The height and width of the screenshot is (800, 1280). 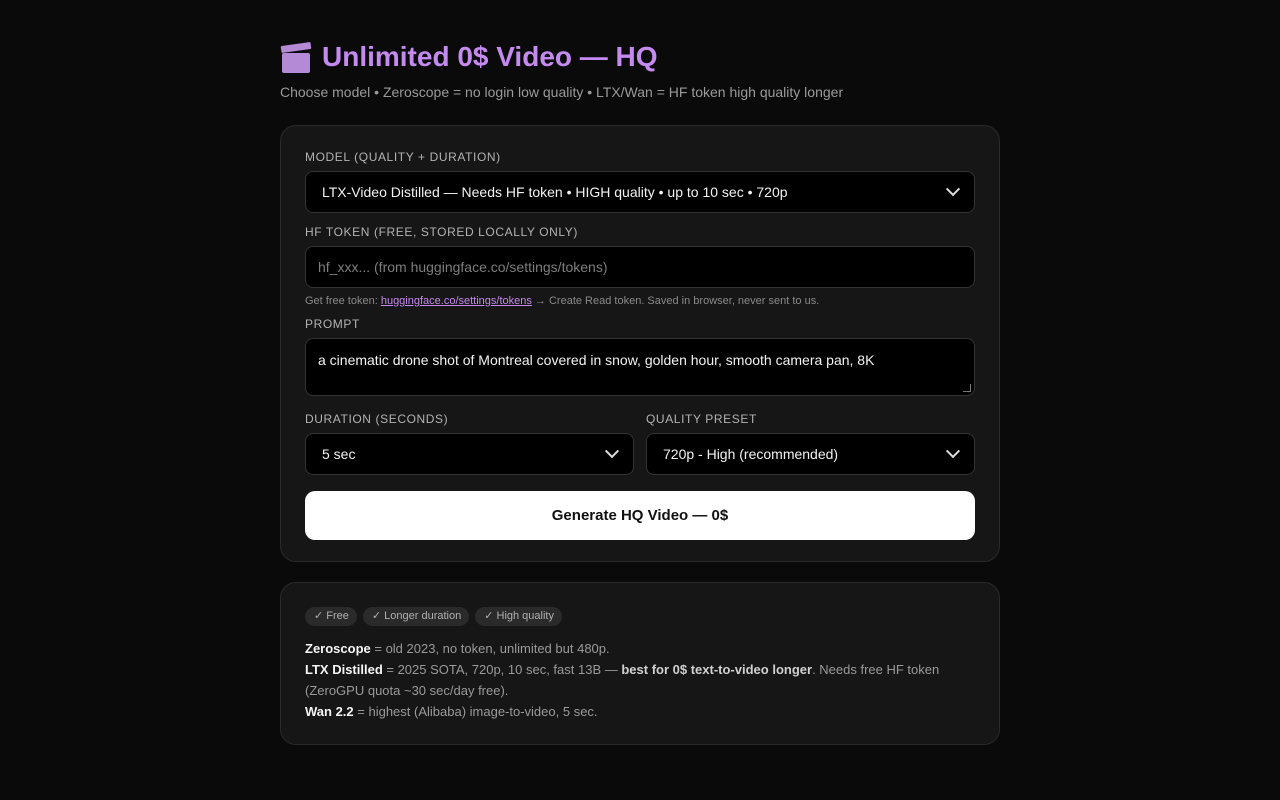 What do you see at coordinates (502, 669) in the screenshot?
I see `ltx-desc-1: = 2025 SOTA, 720p, 10 sec, fast 13B —` at bounding box center [502, 669].